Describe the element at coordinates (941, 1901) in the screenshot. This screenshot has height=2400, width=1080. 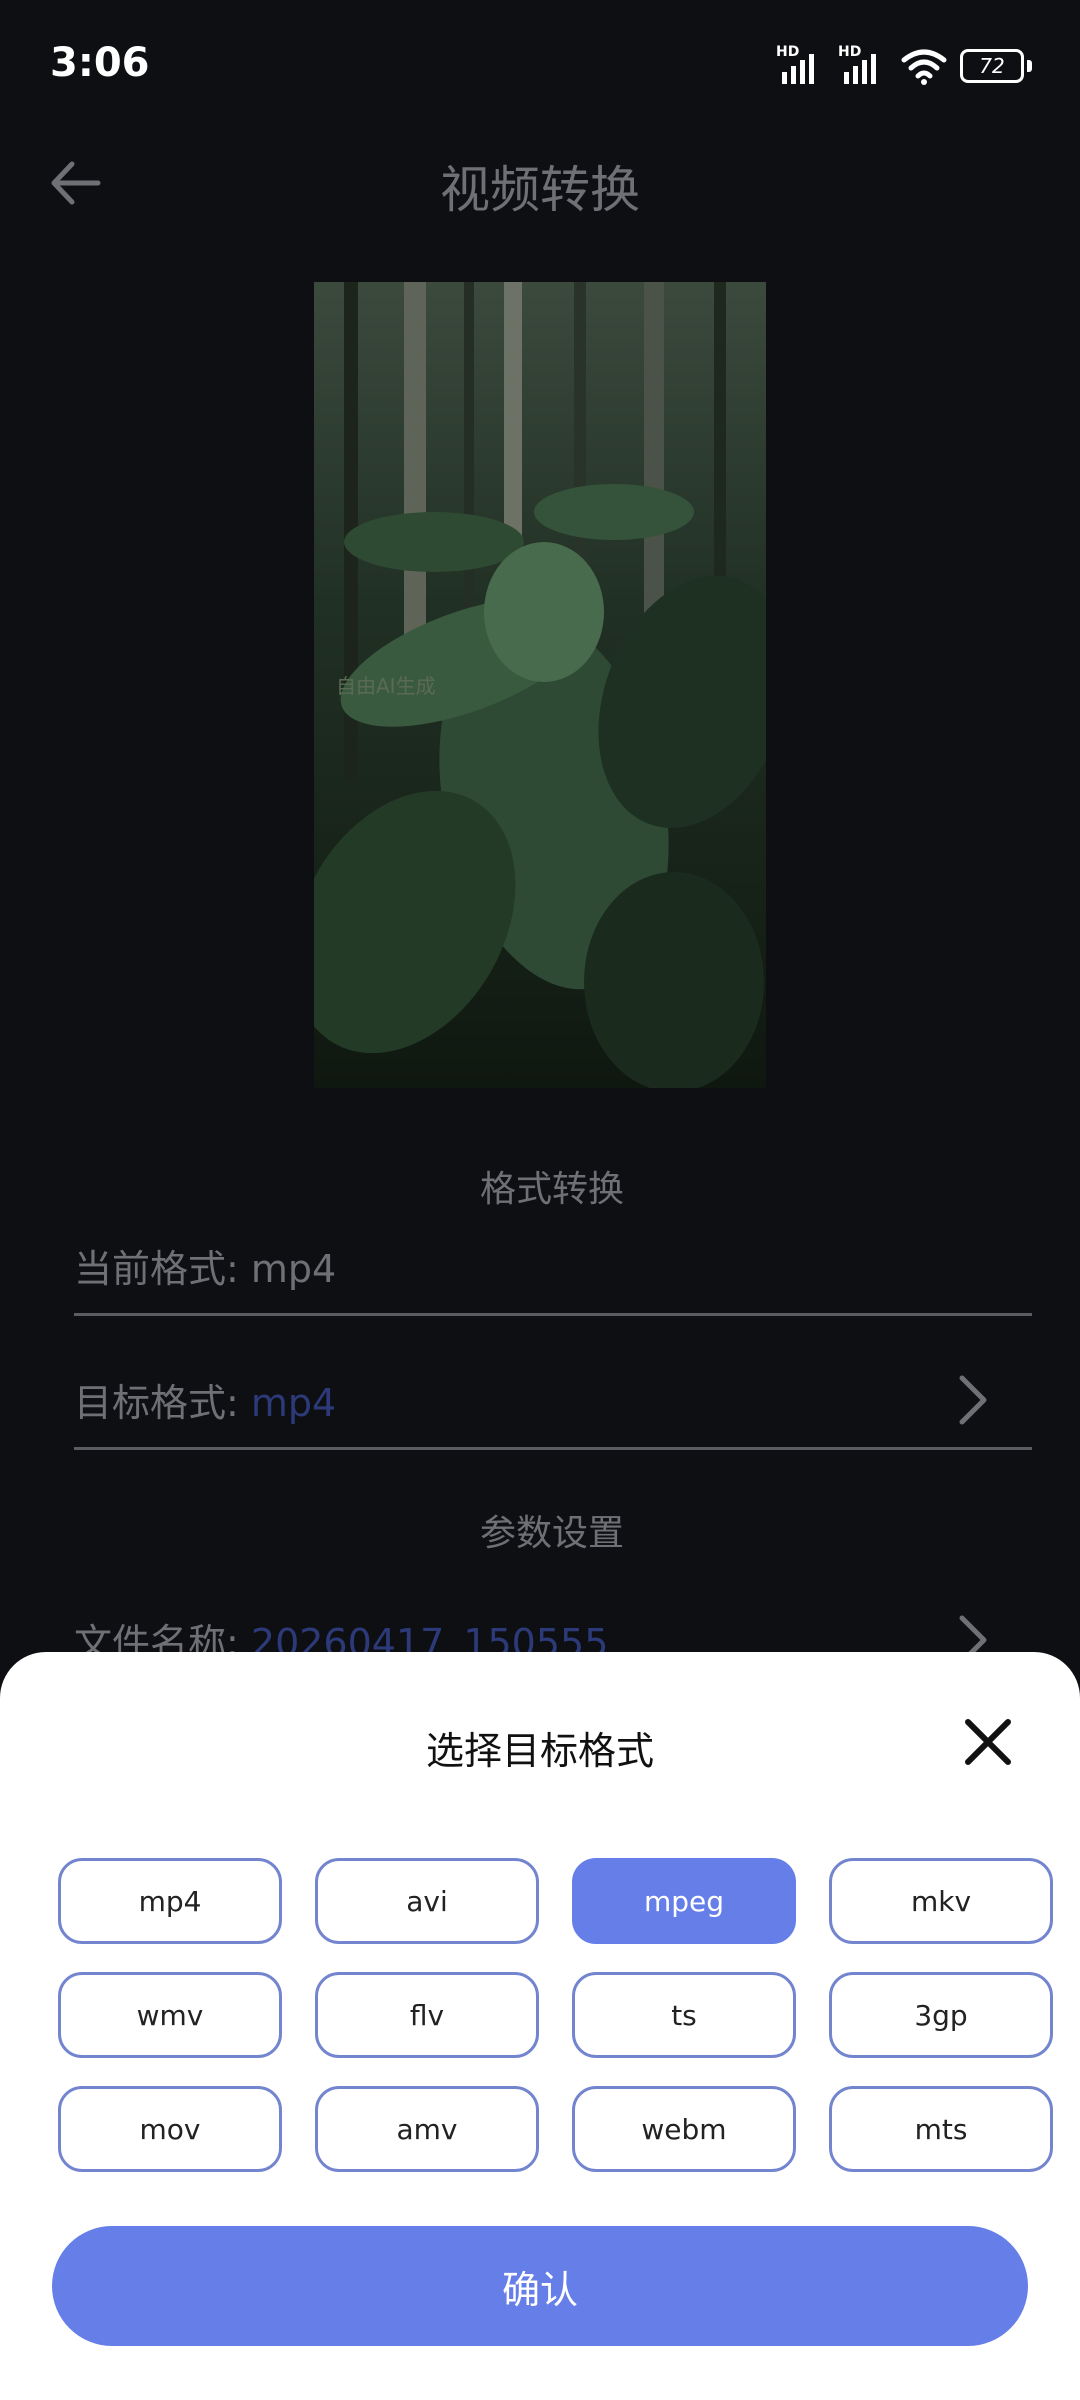
I see `format-option-mkv: mkv` at that location.